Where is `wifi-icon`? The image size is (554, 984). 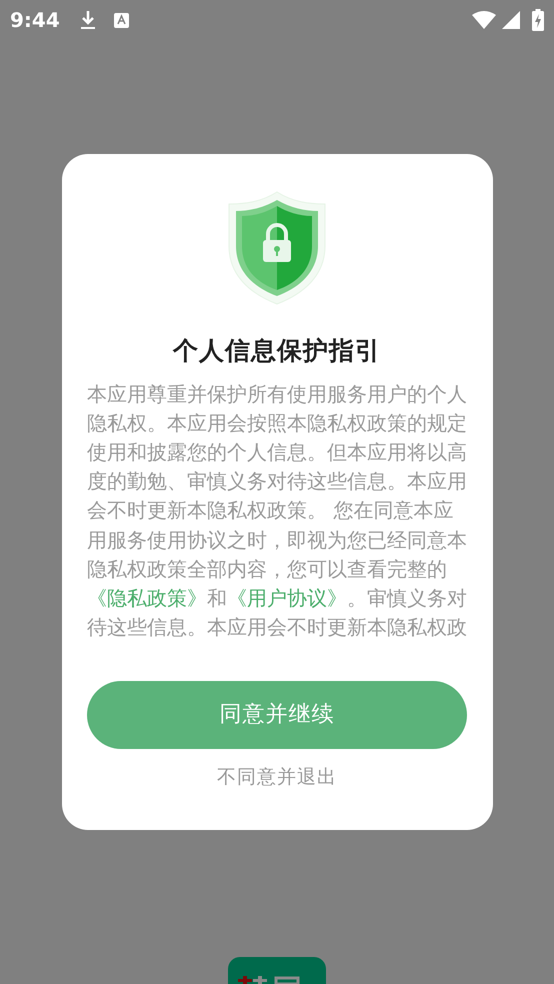 wifi-icon is located at coordinates (484, 20).